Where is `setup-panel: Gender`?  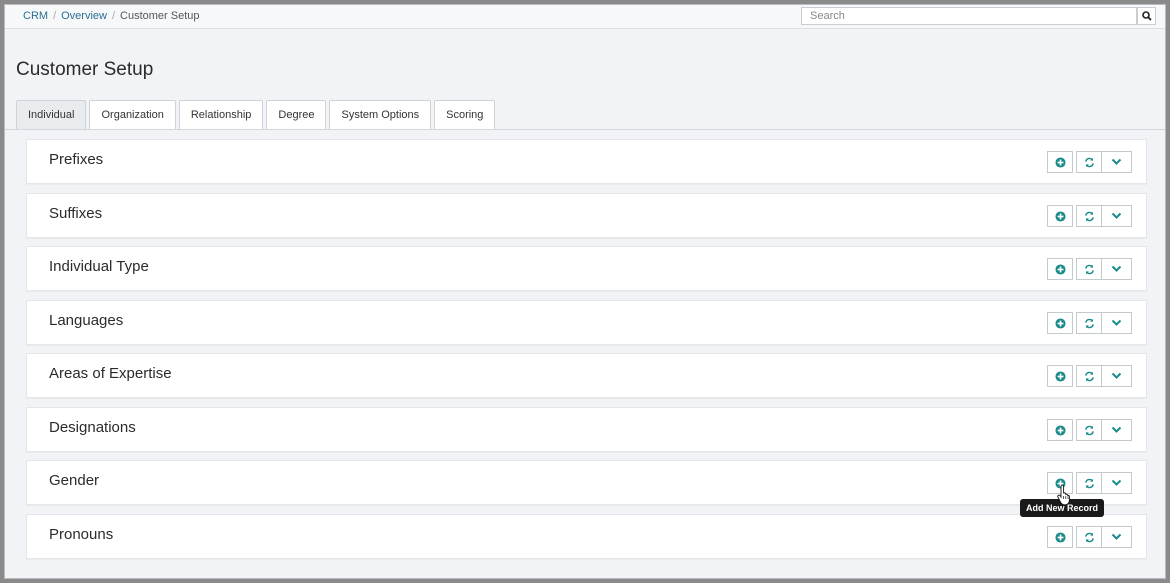 setup-panel: Gender is located at coordinates (586, 482).